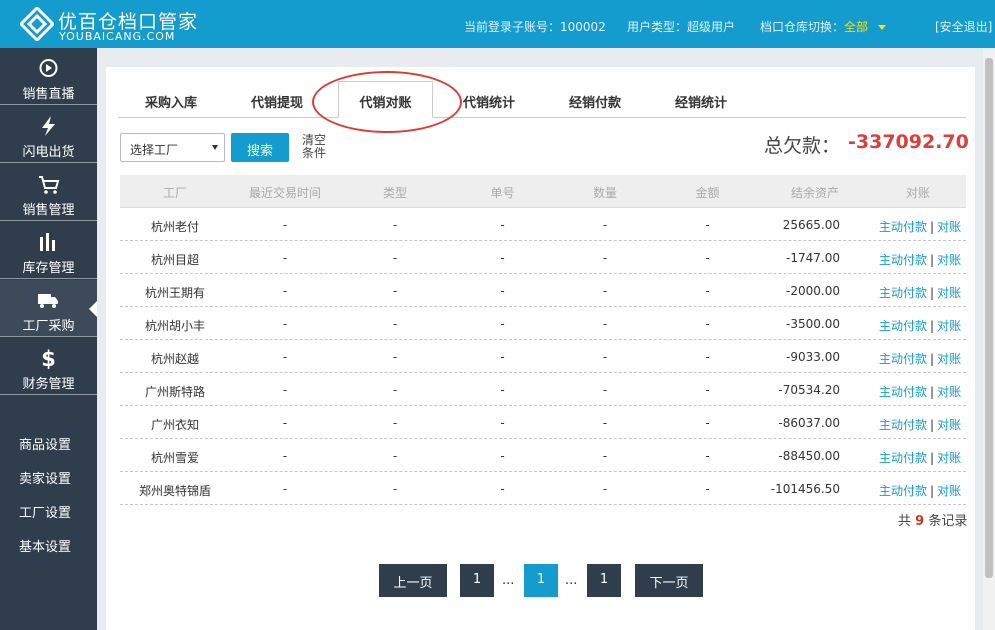  What do you see at coordinates (477, 580) in the screenshot?
I see `page-first-button: 1` at bounding box center [477, 580].